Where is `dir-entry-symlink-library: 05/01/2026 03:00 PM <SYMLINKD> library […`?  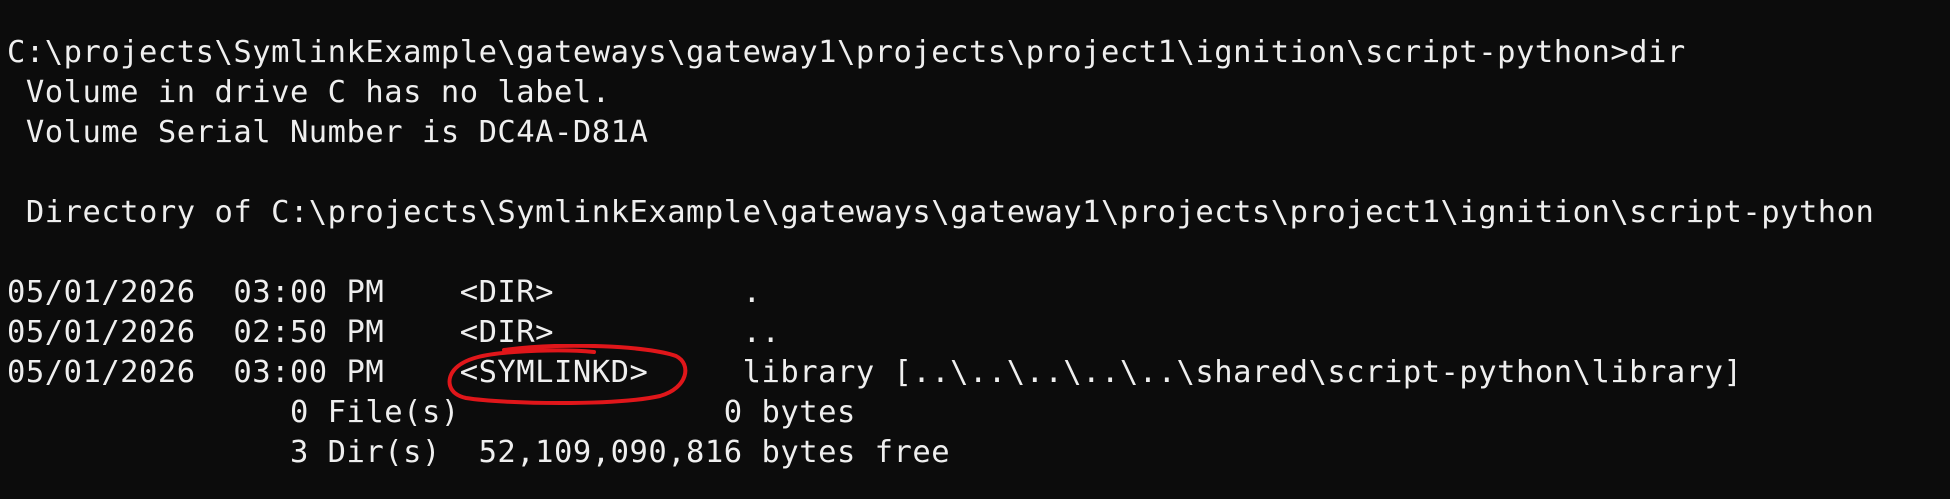 dir-entry-symlink-library: 05/01/2026 03:00 PM <SYMLINKD> library [… is located at coordinates (875, 372).